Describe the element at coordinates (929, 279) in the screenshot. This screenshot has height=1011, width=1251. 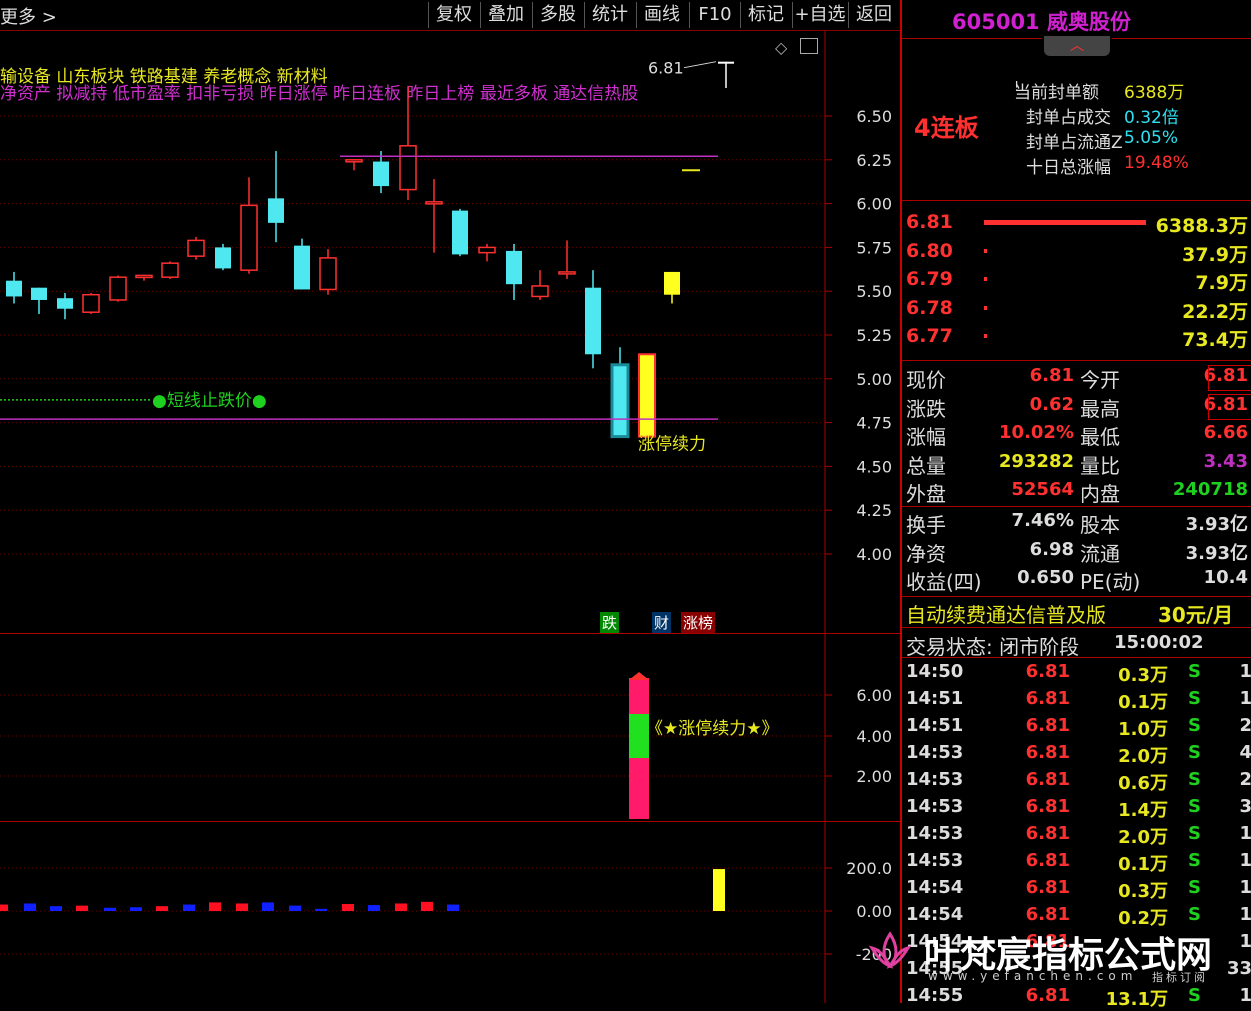
I see `bid-price: 6.79` at that location.